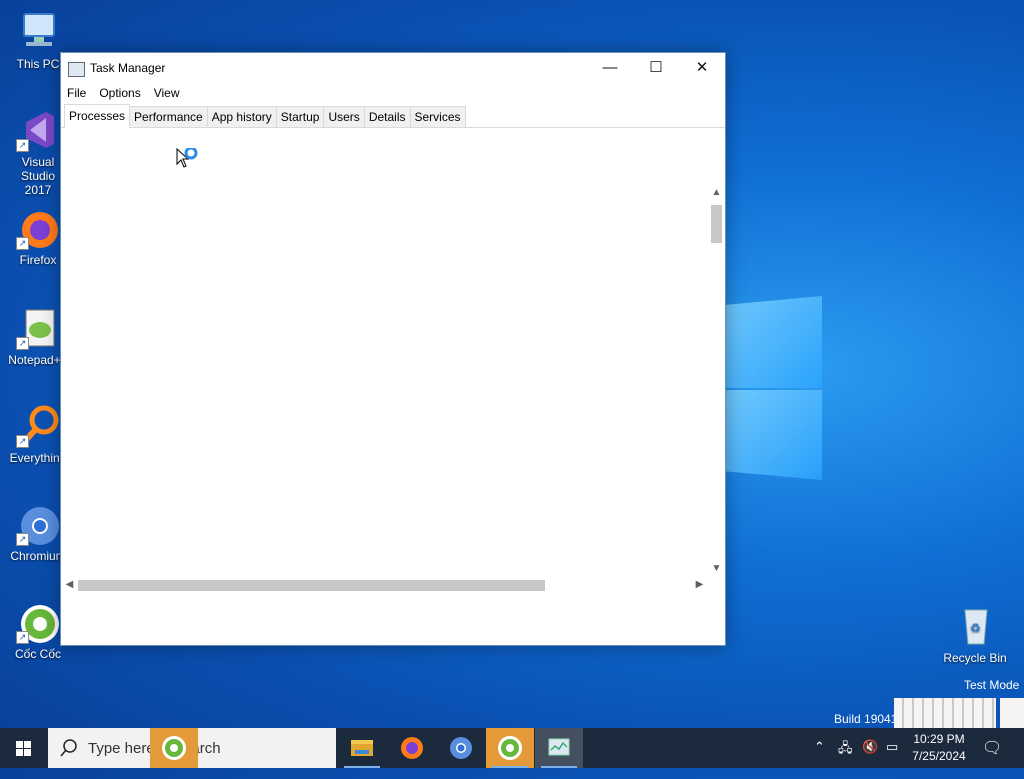 This screenshot has height=779, width=1024. I want to click on taskbar-chromium, so click(461, 748).